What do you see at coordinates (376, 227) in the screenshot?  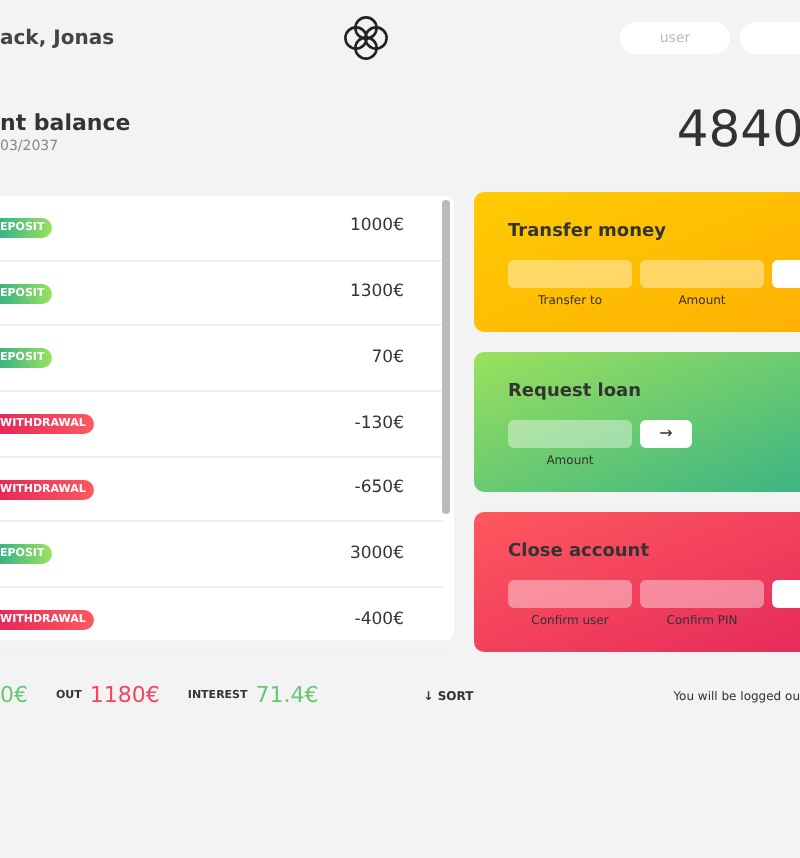 I see `movement-amount: 1000€` at bounding box center [376, 227].